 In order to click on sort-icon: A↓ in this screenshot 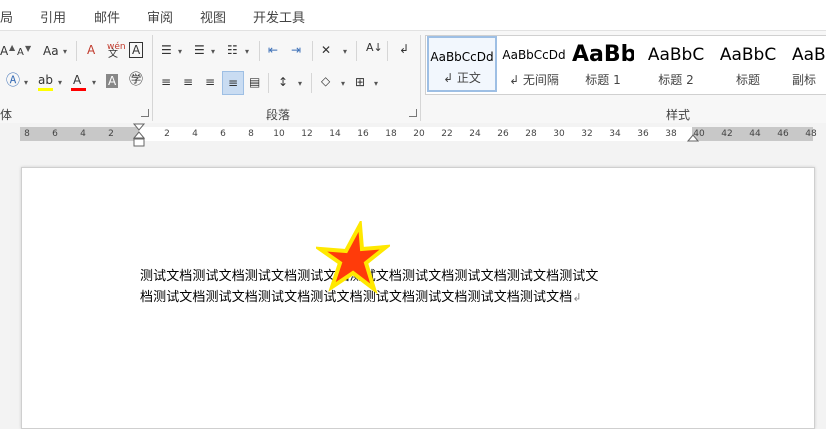, I will do `click(374, 48)`.